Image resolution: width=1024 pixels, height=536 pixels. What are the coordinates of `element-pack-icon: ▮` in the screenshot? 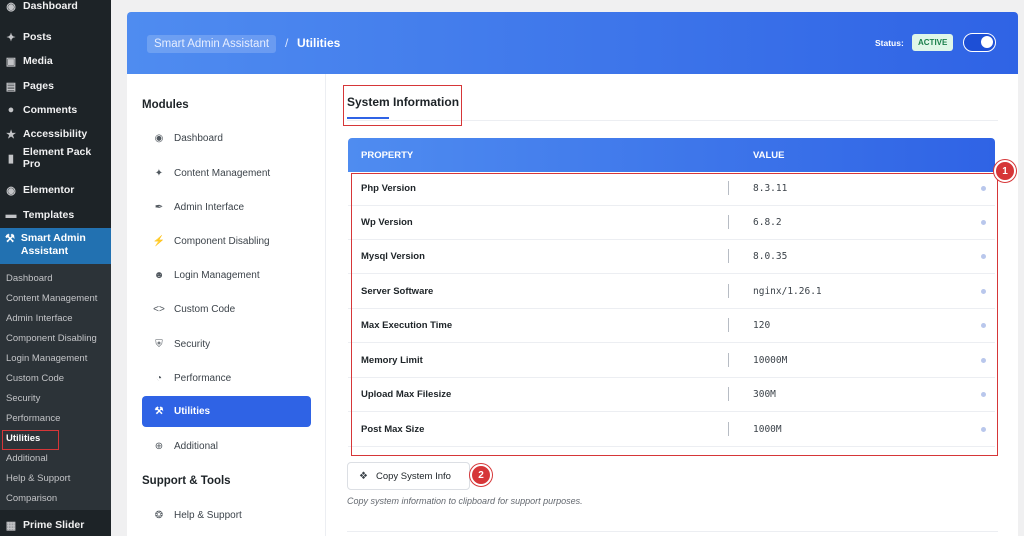 It's located at (10, 158).